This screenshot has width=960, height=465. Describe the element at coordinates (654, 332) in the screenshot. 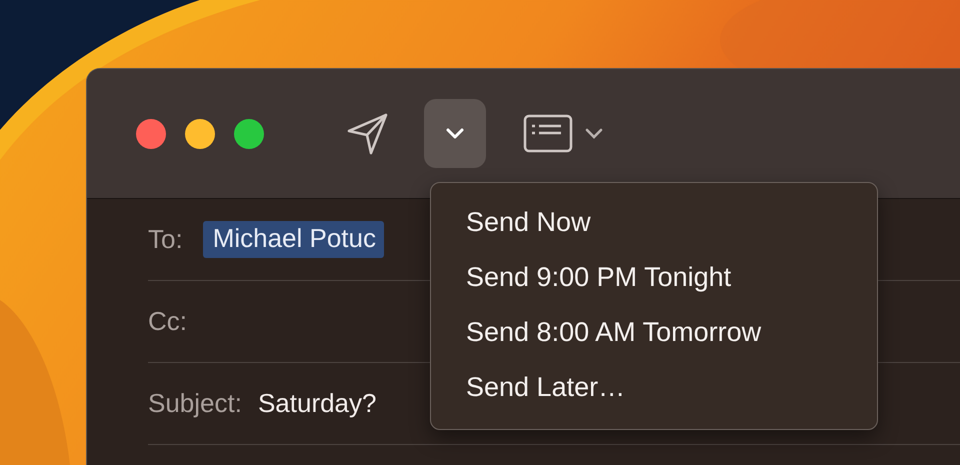

I see `menu-item: Send 8:00 AM Tomorrow` at that location.